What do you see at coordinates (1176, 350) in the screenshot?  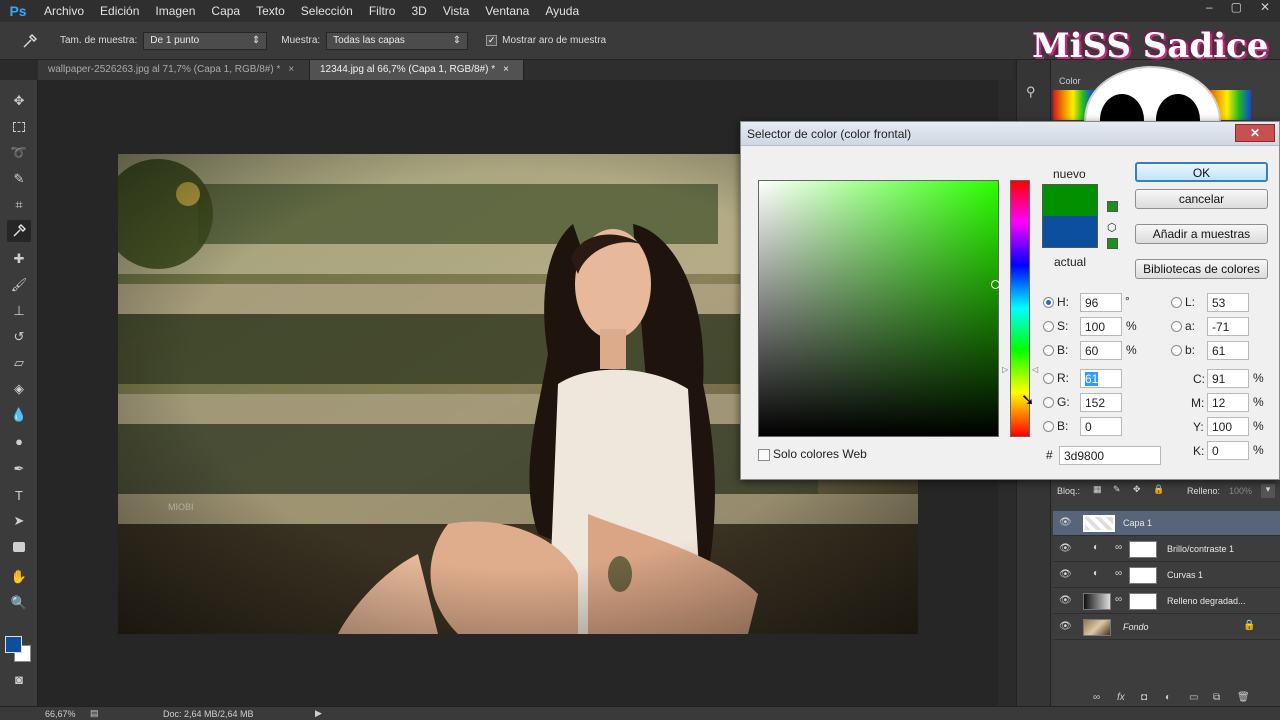 I see `b-channel-radio` at bounding box center [1176, 350].